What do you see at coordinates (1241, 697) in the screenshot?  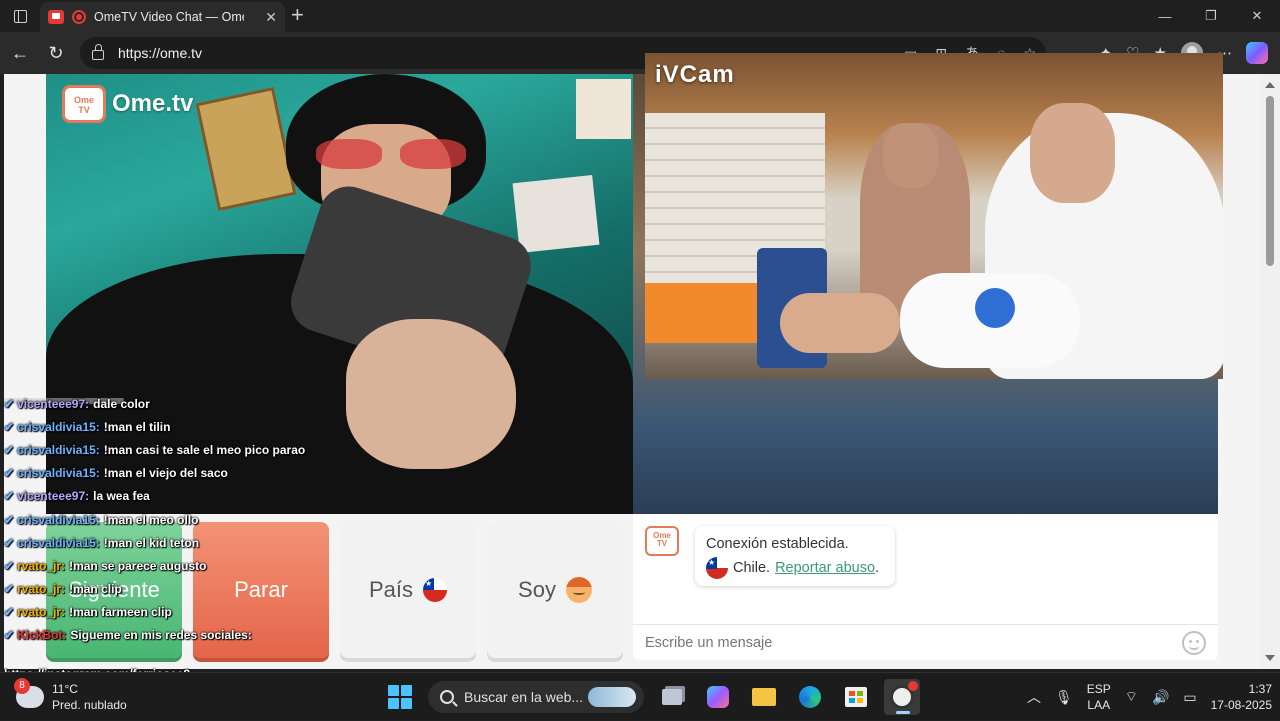 I see `clock: 1:37 17-08-2025` at bounding box center [1241, 697].